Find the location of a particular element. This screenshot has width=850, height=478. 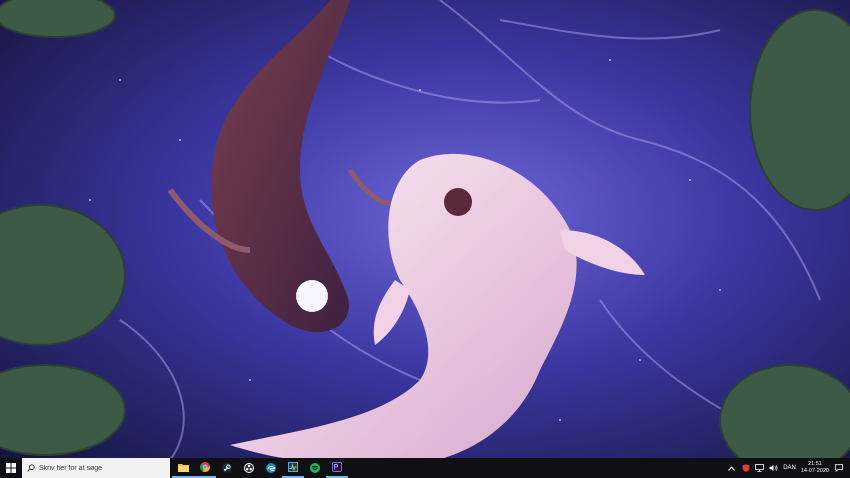

taskbar-app-edge is located at coordinates (271, 468).